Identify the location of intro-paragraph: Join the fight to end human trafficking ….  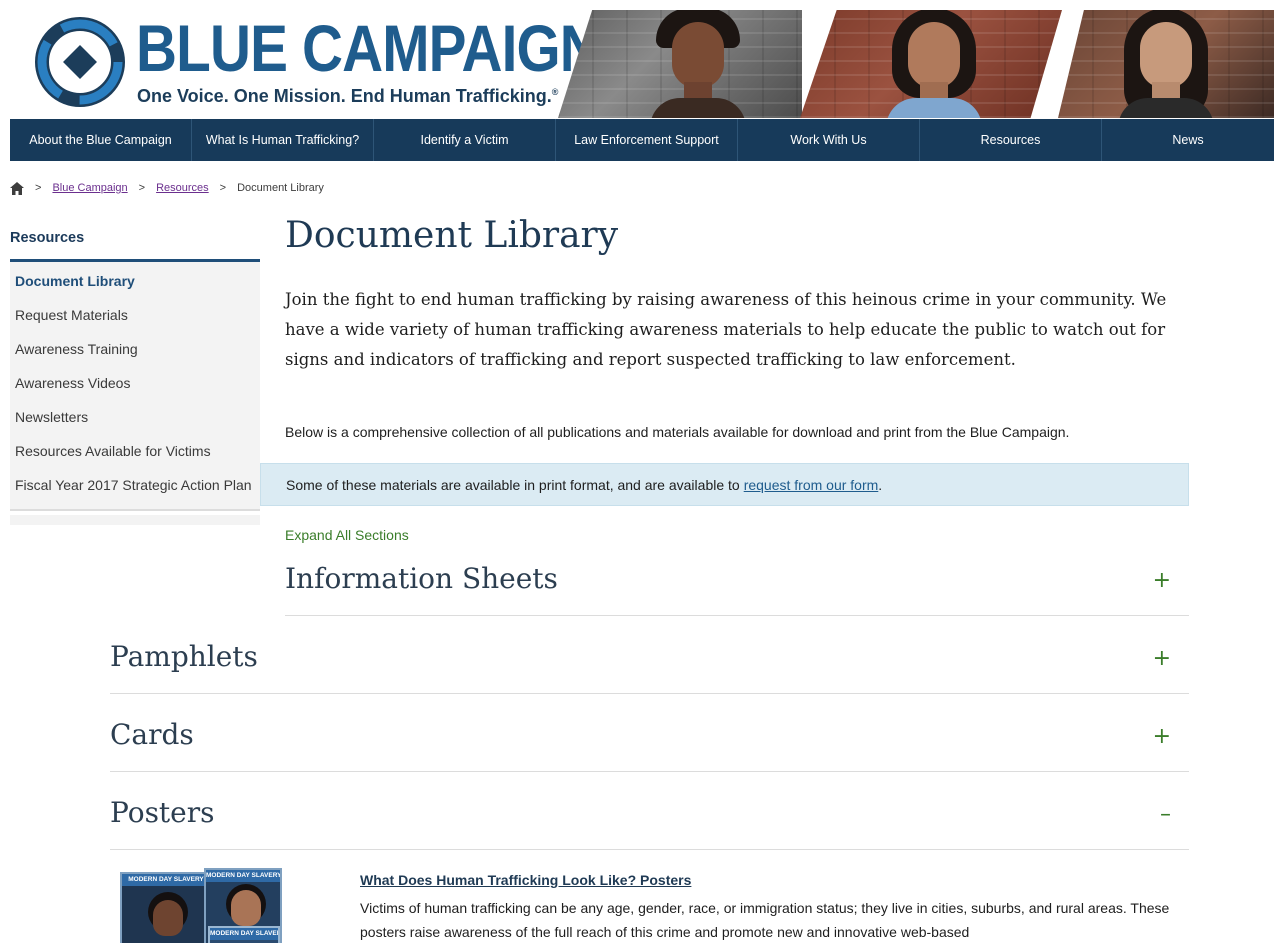
(726, 329).